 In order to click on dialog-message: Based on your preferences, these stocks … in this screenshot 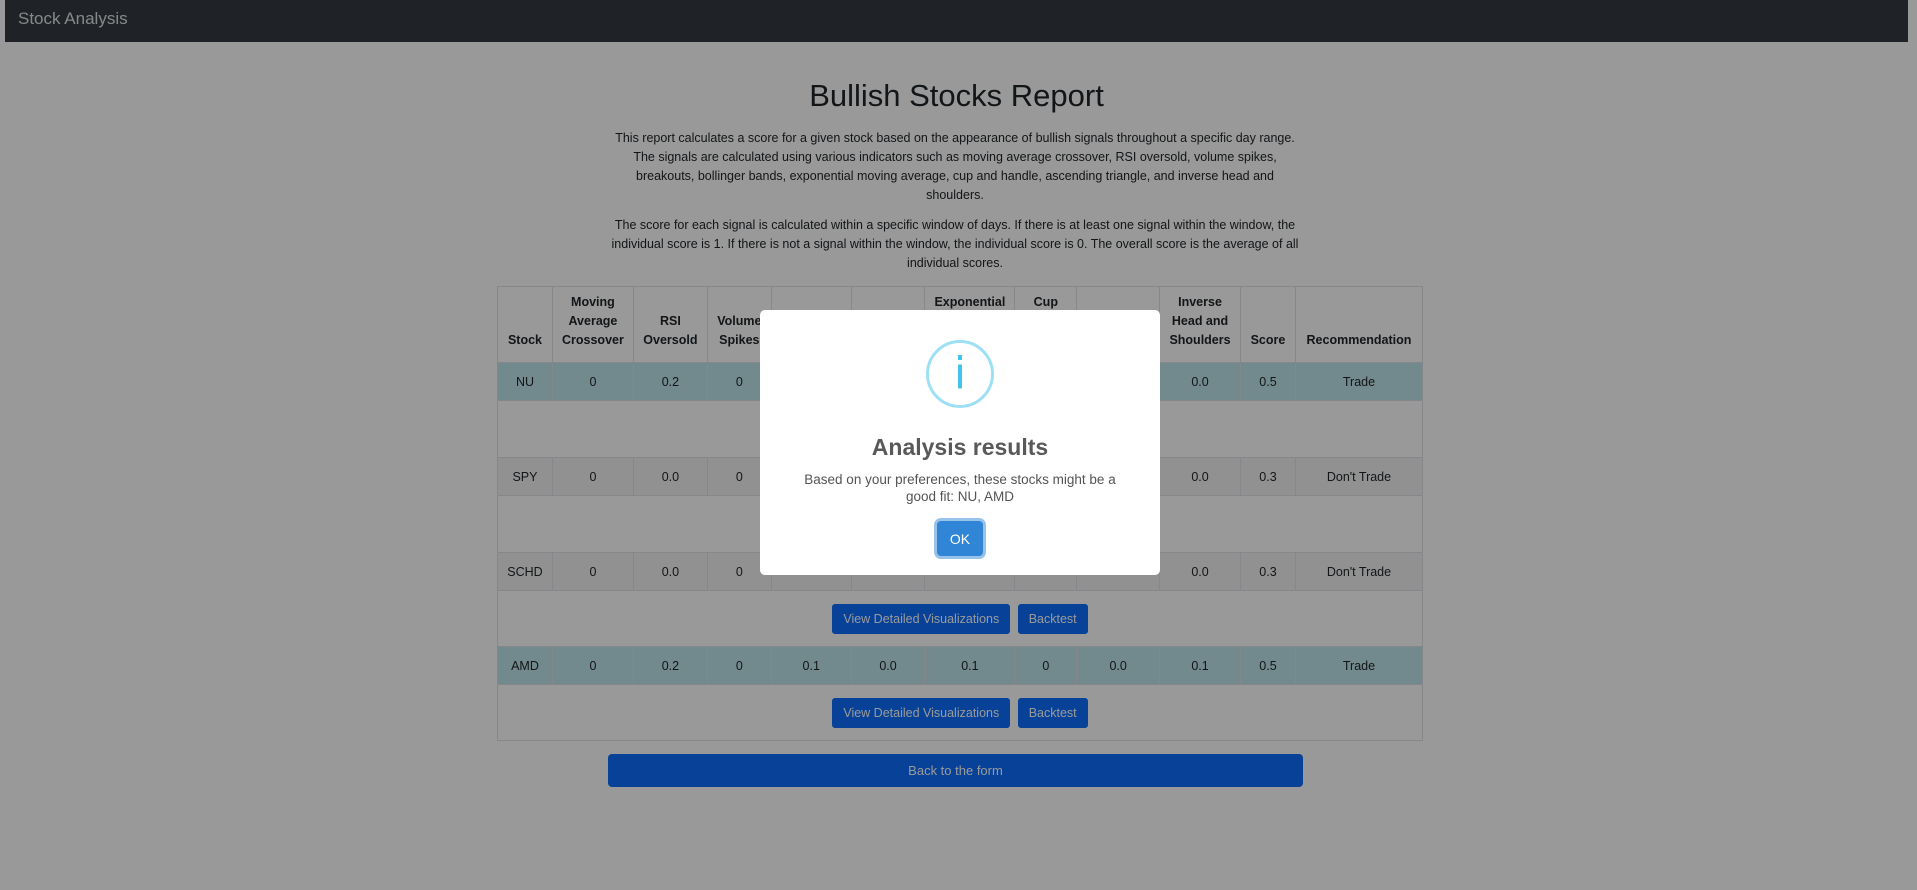, I will do `click(960, 488)`.